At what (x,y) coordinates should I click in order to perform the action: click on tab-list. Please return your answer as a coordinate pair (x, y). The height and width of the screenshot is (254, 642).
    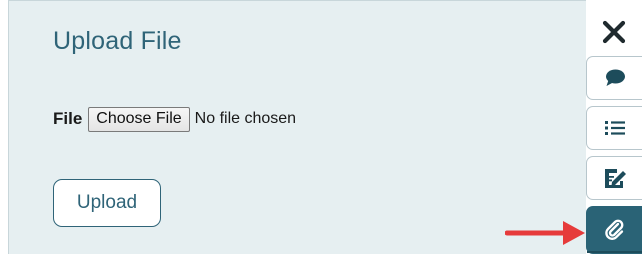
    Looking at the image, I should click on (614, 128).